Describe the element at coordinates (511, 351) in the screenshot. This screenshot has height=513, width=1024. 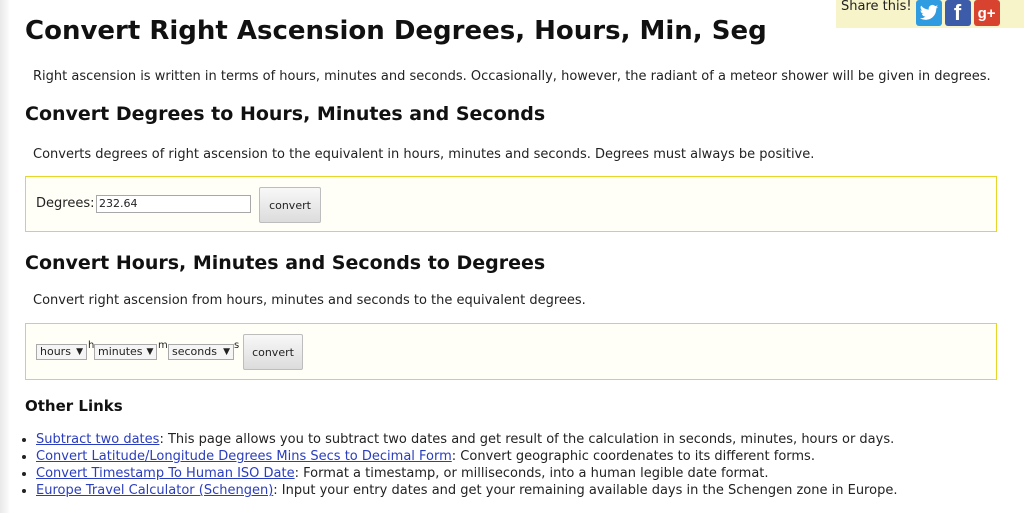
I see `hms-to-deg-form: hours ▼ h minutes ▼ m seconds ▼ s convert` at that location.